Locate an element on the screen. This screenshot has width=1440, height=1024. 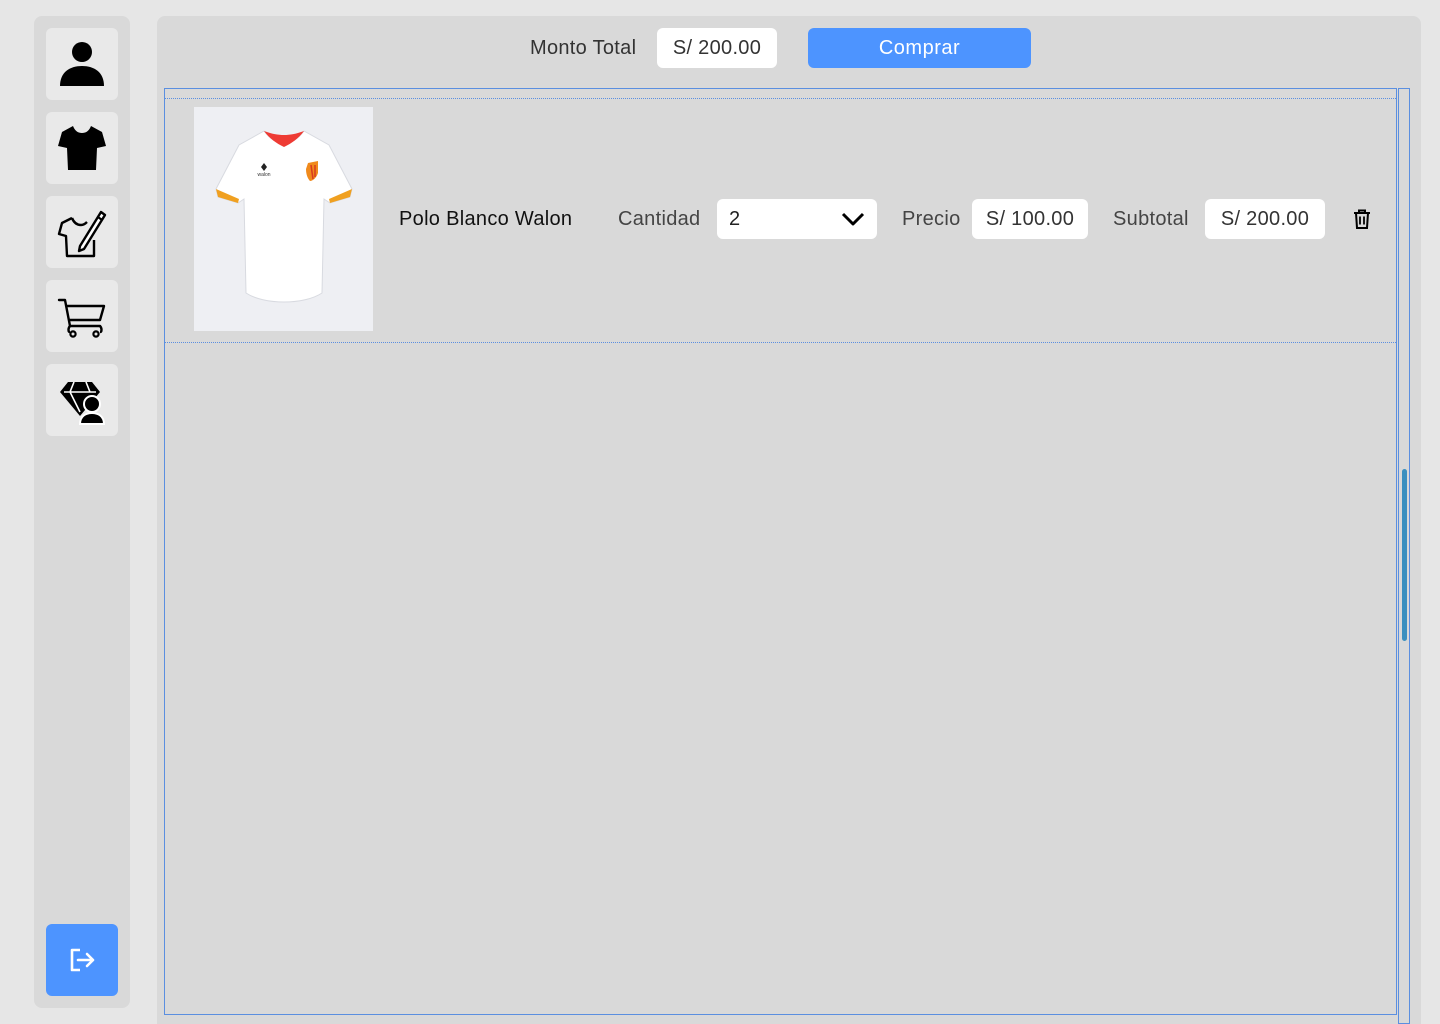
user-icon is located at coordinates (82, 64).